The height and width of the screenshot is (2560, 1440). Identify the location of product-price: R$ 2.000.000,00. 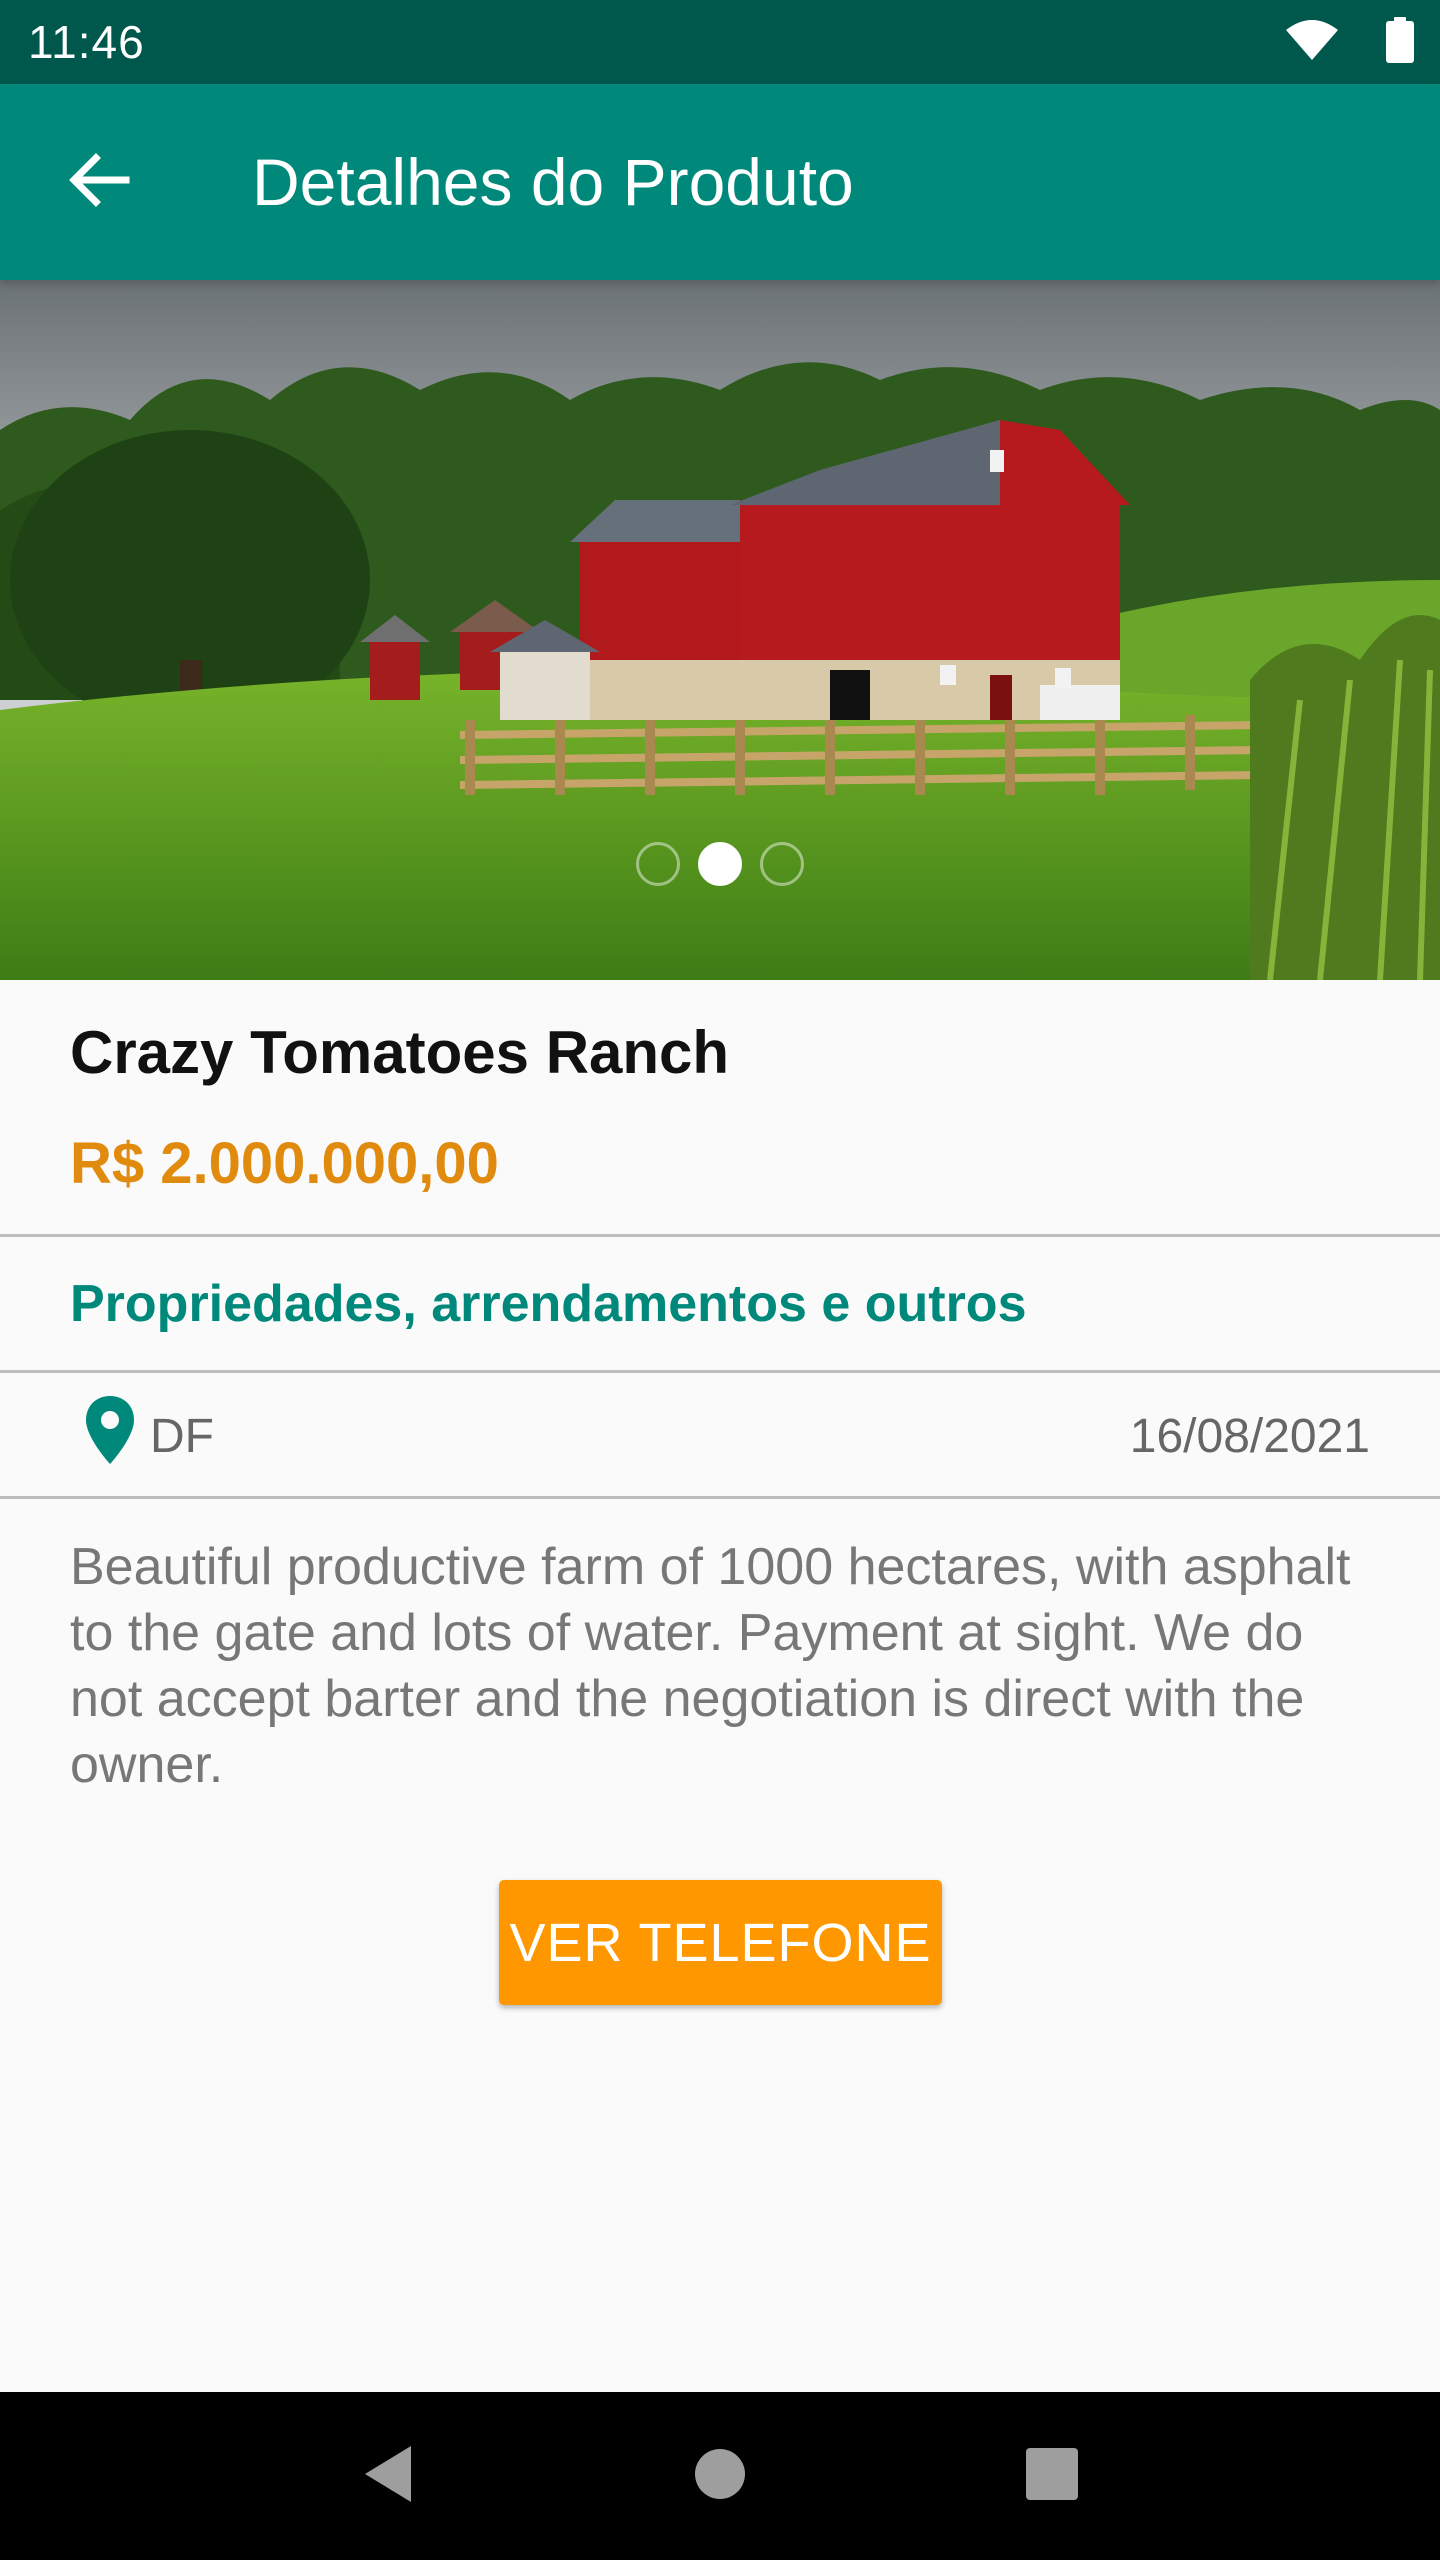
(284, 1163).